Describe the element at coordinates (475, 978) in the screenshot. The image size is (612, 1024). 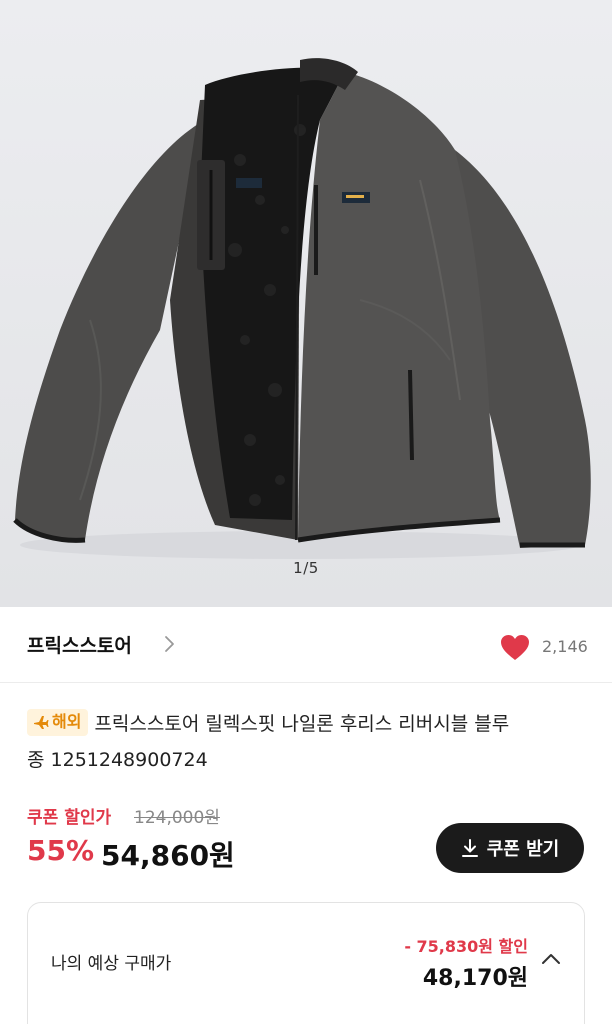
I see `estimated-final-price: 48,170원` at that location.